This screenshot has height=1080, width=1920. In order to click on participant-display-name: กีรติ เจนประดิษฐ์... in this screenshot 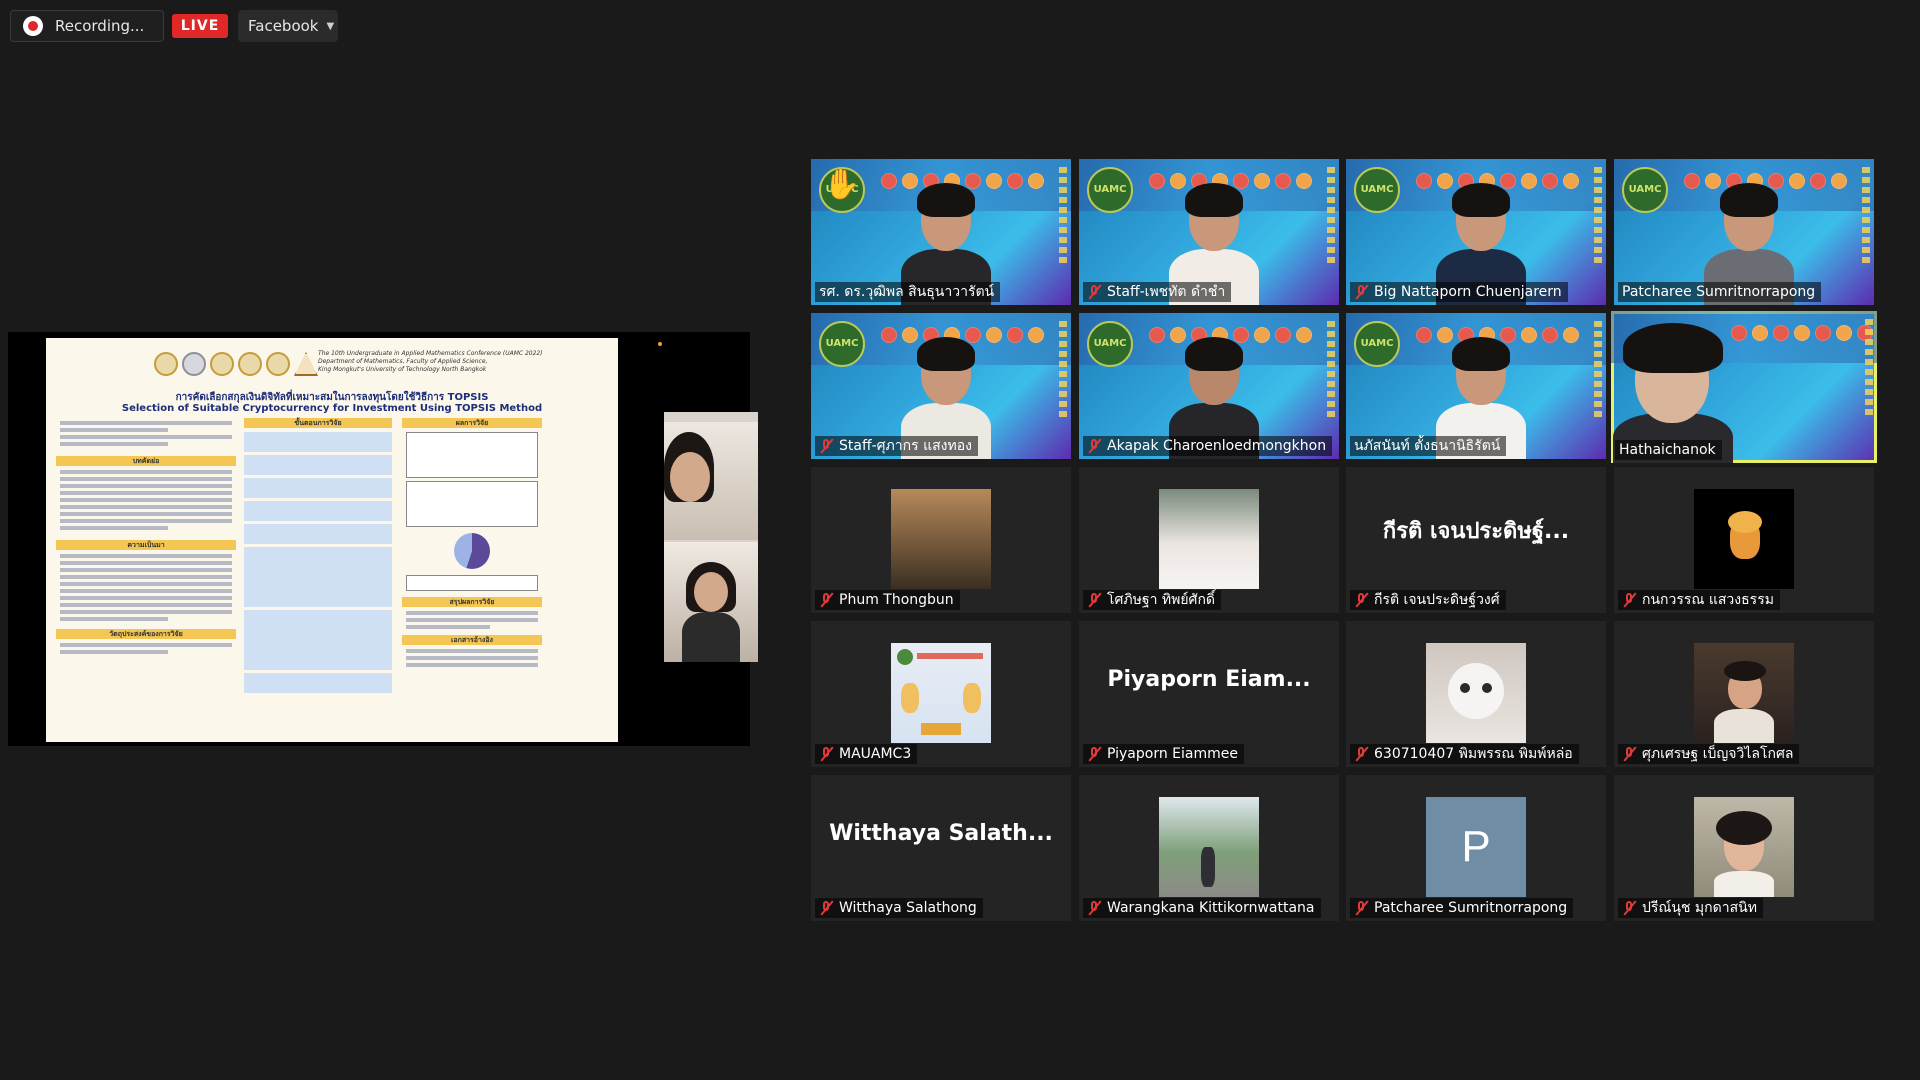, I will do `click(1476, 531)`.